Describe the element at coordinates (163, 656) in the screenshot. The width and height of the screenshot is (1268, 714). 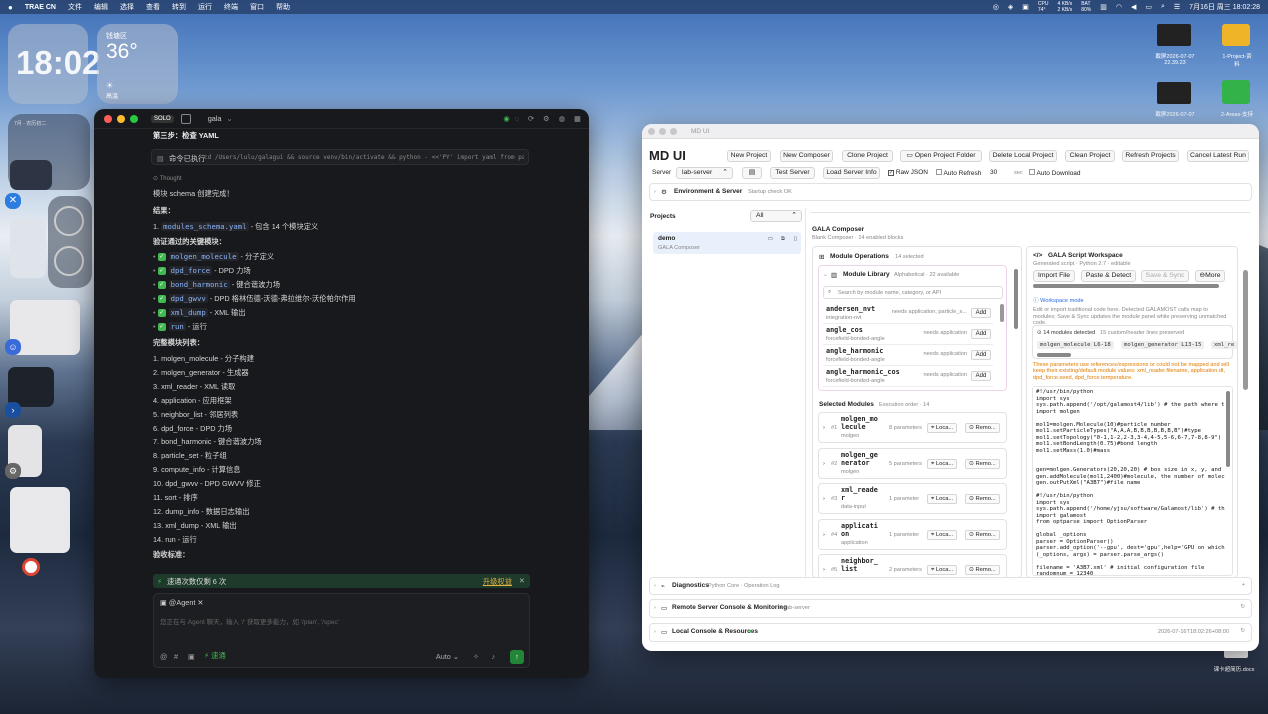
I see `mention-icon: @` at that location.